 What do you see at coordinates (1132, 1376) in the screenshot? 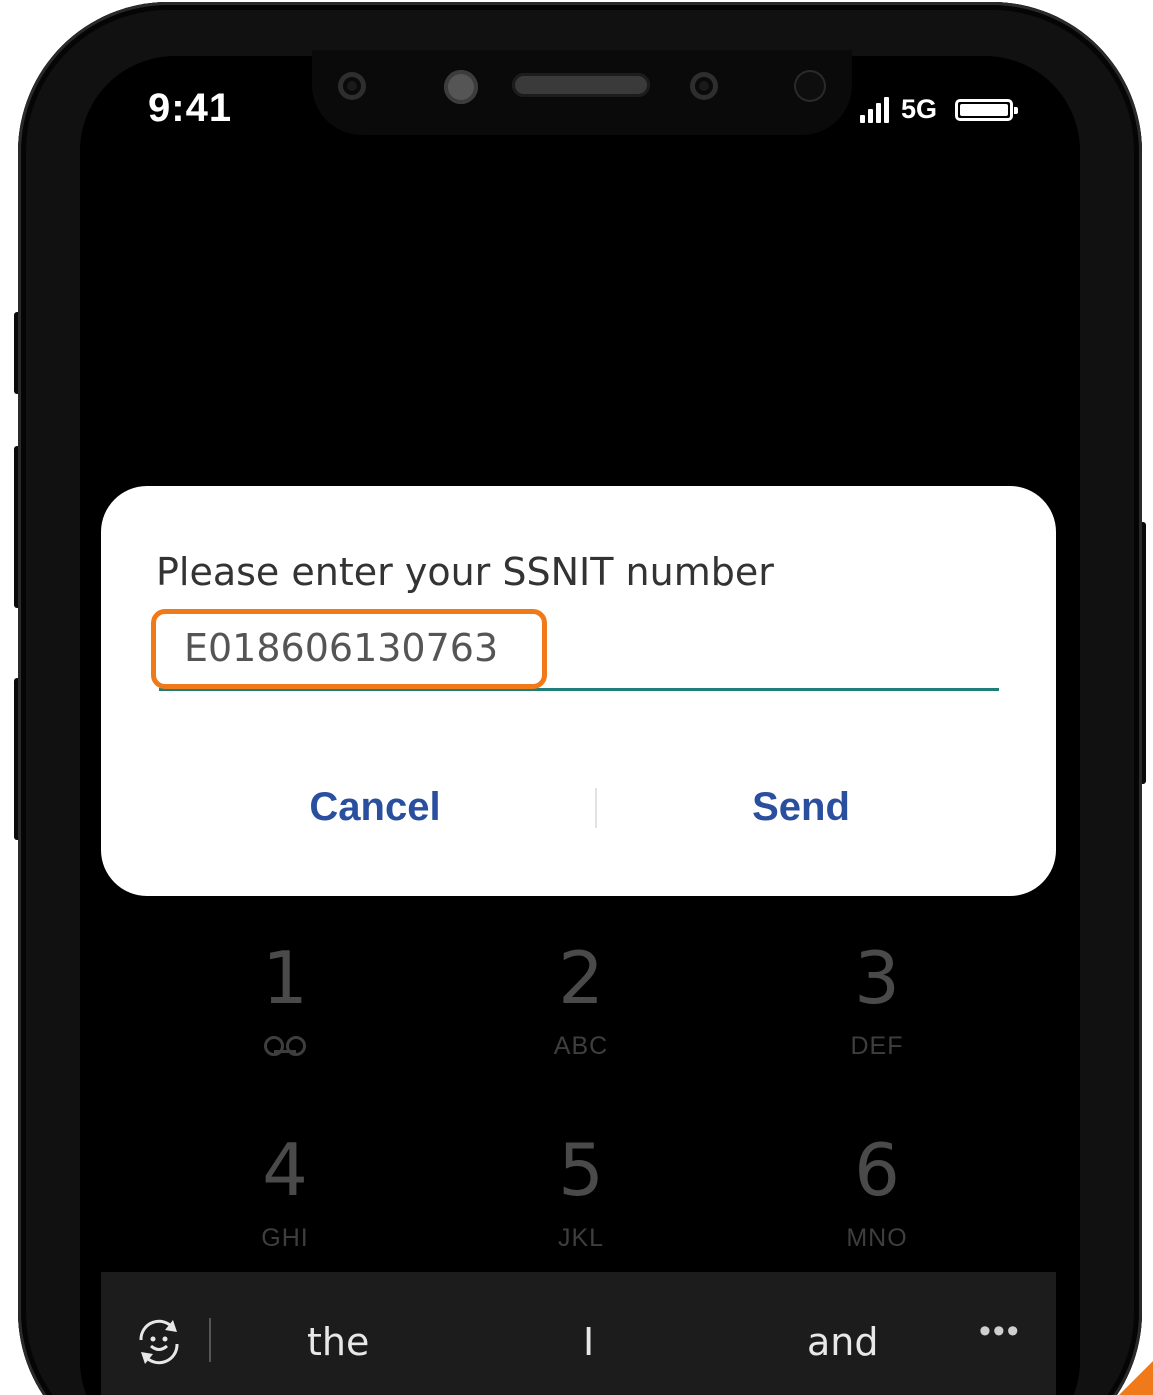
I see `corner-accent-shape` at bounding box center [1132, 1376].